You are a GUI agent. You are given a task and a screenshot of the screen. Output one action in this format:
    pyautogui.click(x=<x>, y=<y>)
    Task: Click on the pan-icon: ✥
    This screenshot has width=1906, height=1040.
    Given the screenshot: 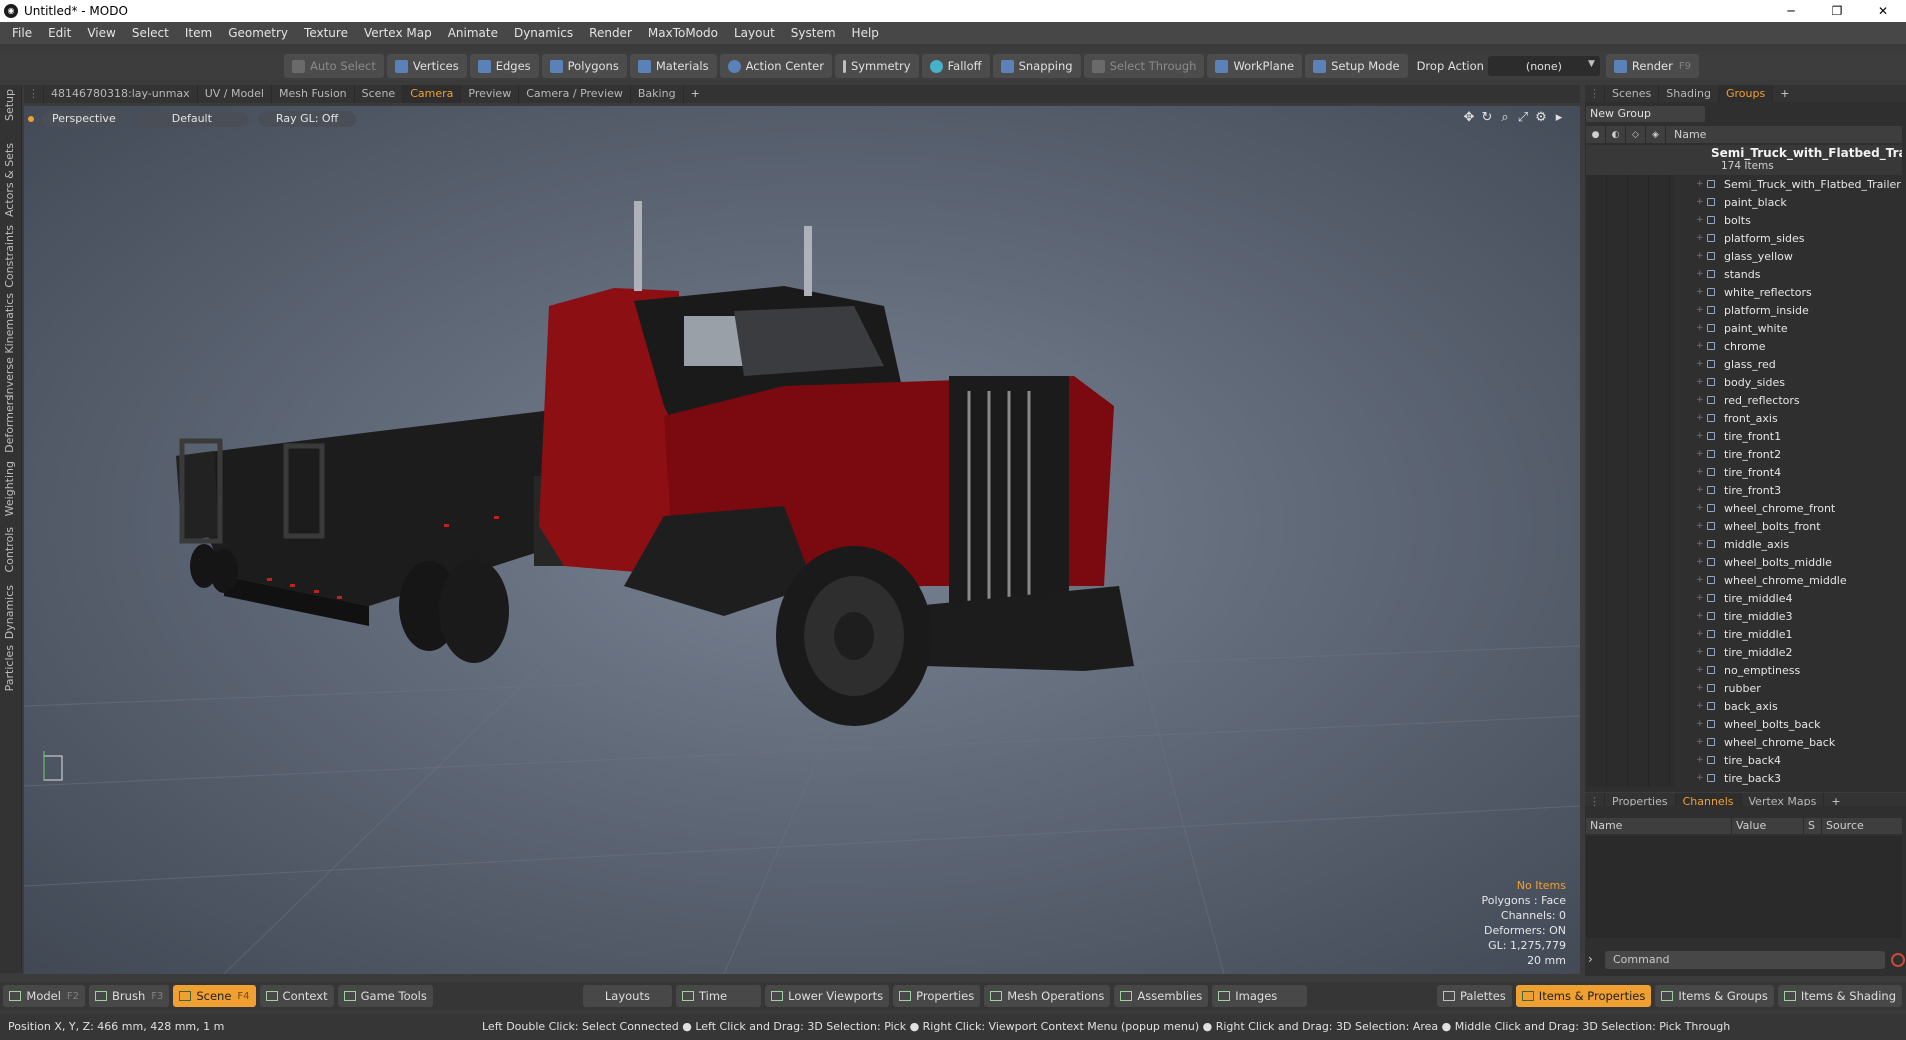 What is the action you would take?
    pyautogui.click(x=1469, y=118)
    